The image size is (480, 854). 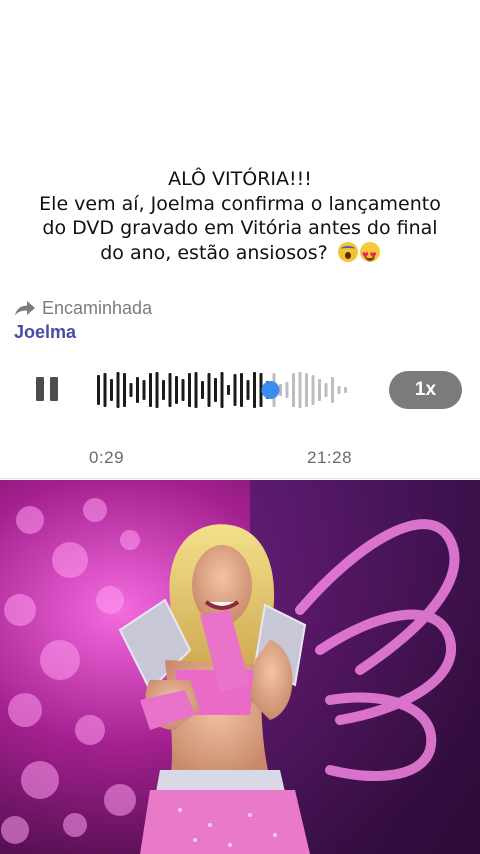 I want to click on divider, so click(x=240, y=478).